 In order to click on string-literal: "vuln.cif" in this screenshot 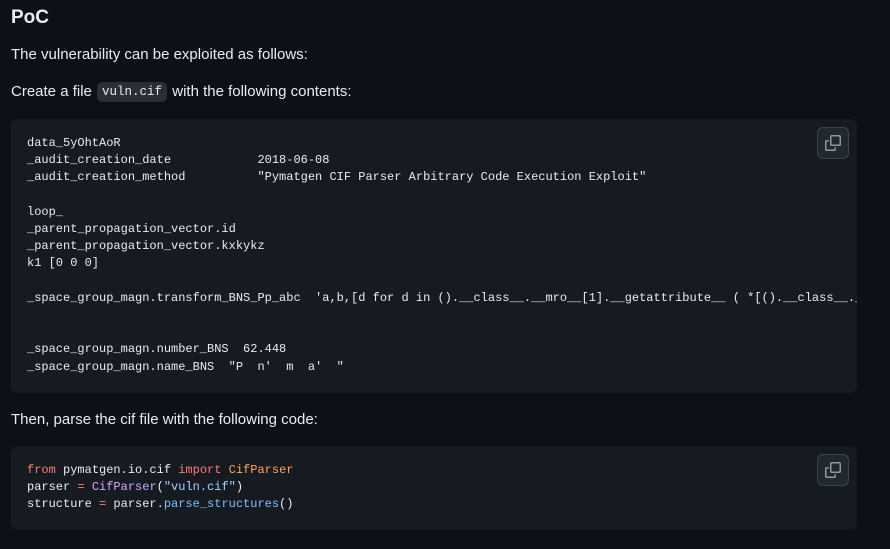, I will do `click(199, 487)`.